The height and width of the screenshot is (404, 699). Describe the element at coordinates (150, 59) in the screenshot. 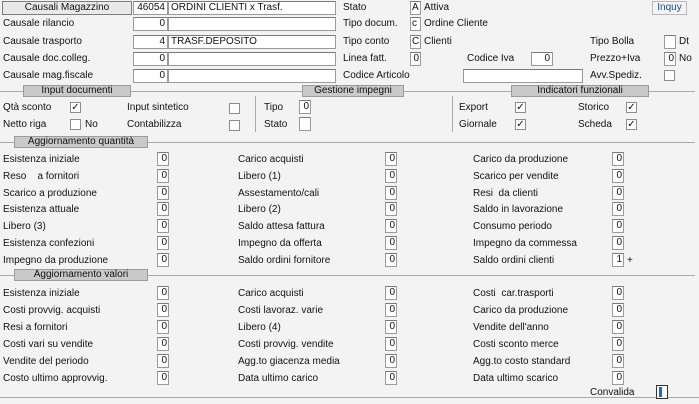

I see `causale-doc-colleg-code: 0` at that location.